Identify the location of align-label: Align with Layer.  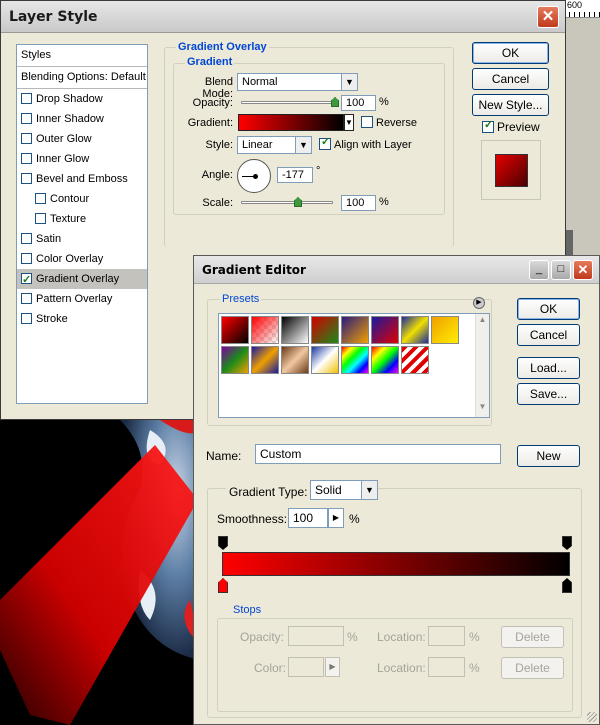
(373, 145).